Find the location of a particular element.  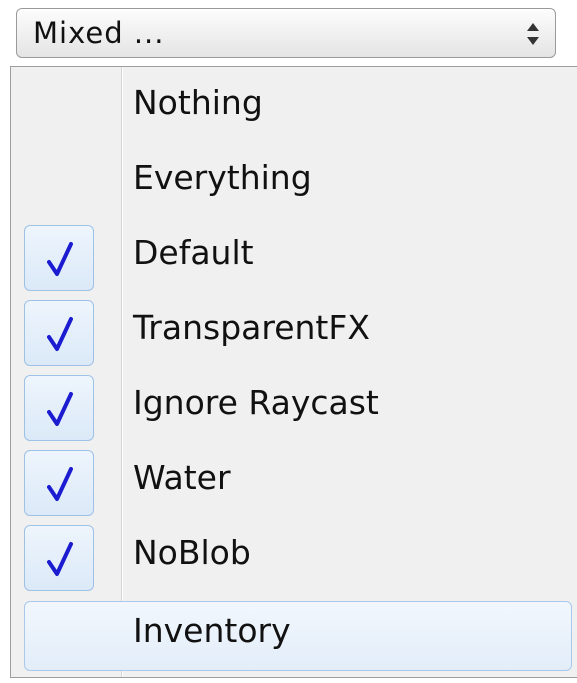

menu-item-label: Everything is located at coordinates (222, 177).